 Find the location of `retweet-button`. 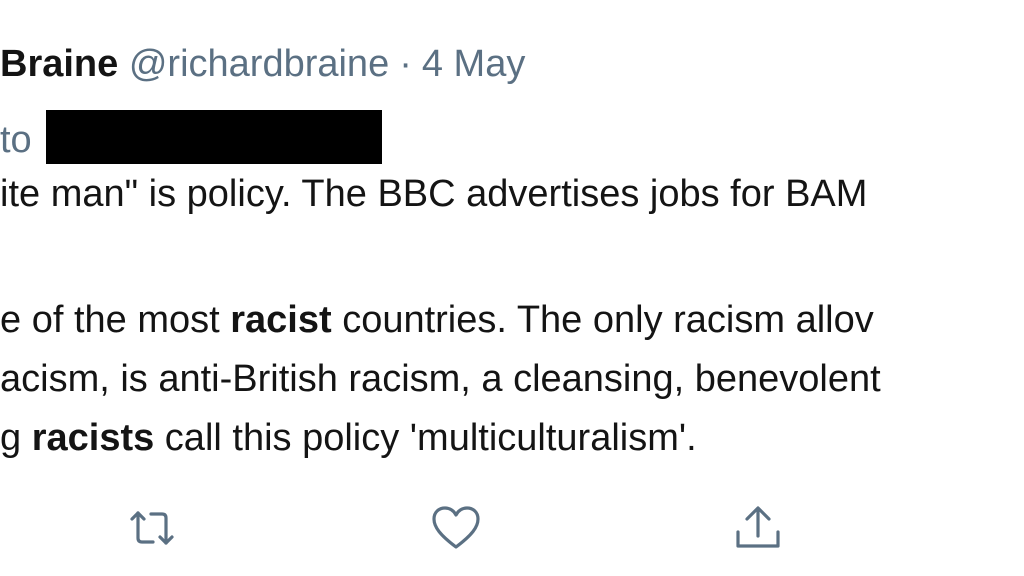

retweet-button is located at coordinates (152, 528).